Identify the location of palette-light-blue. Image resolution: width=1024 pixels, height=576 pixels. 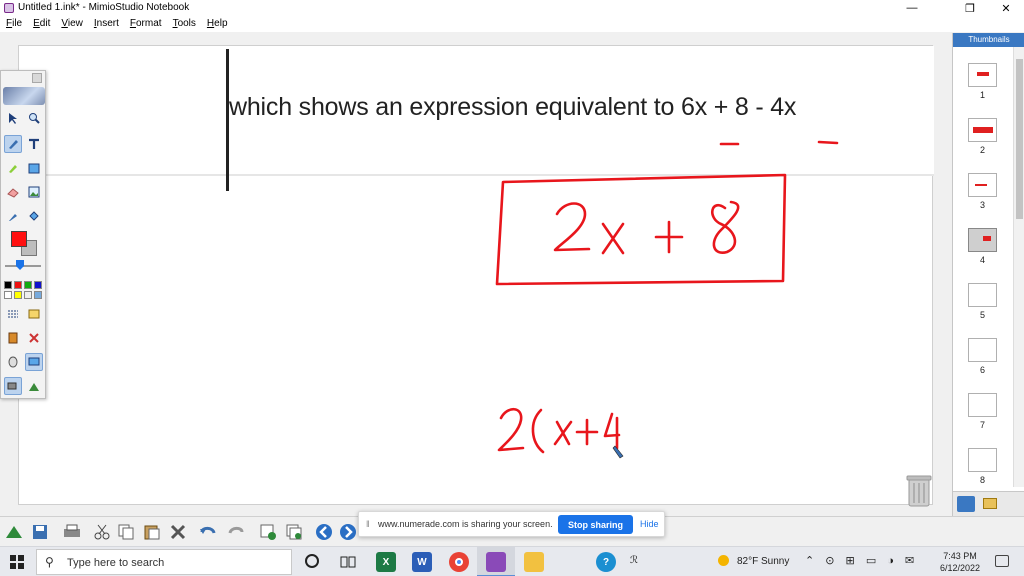
(38, 295).